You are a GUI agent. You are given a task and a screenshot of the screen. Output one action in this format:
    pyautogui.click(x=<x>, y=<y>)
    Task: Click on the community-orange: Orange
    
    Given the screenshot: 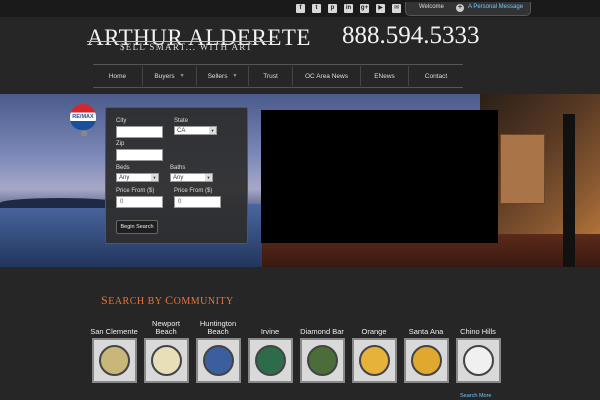 What is the action you would take?
    pyautogui.click(x=374, y=351)
    